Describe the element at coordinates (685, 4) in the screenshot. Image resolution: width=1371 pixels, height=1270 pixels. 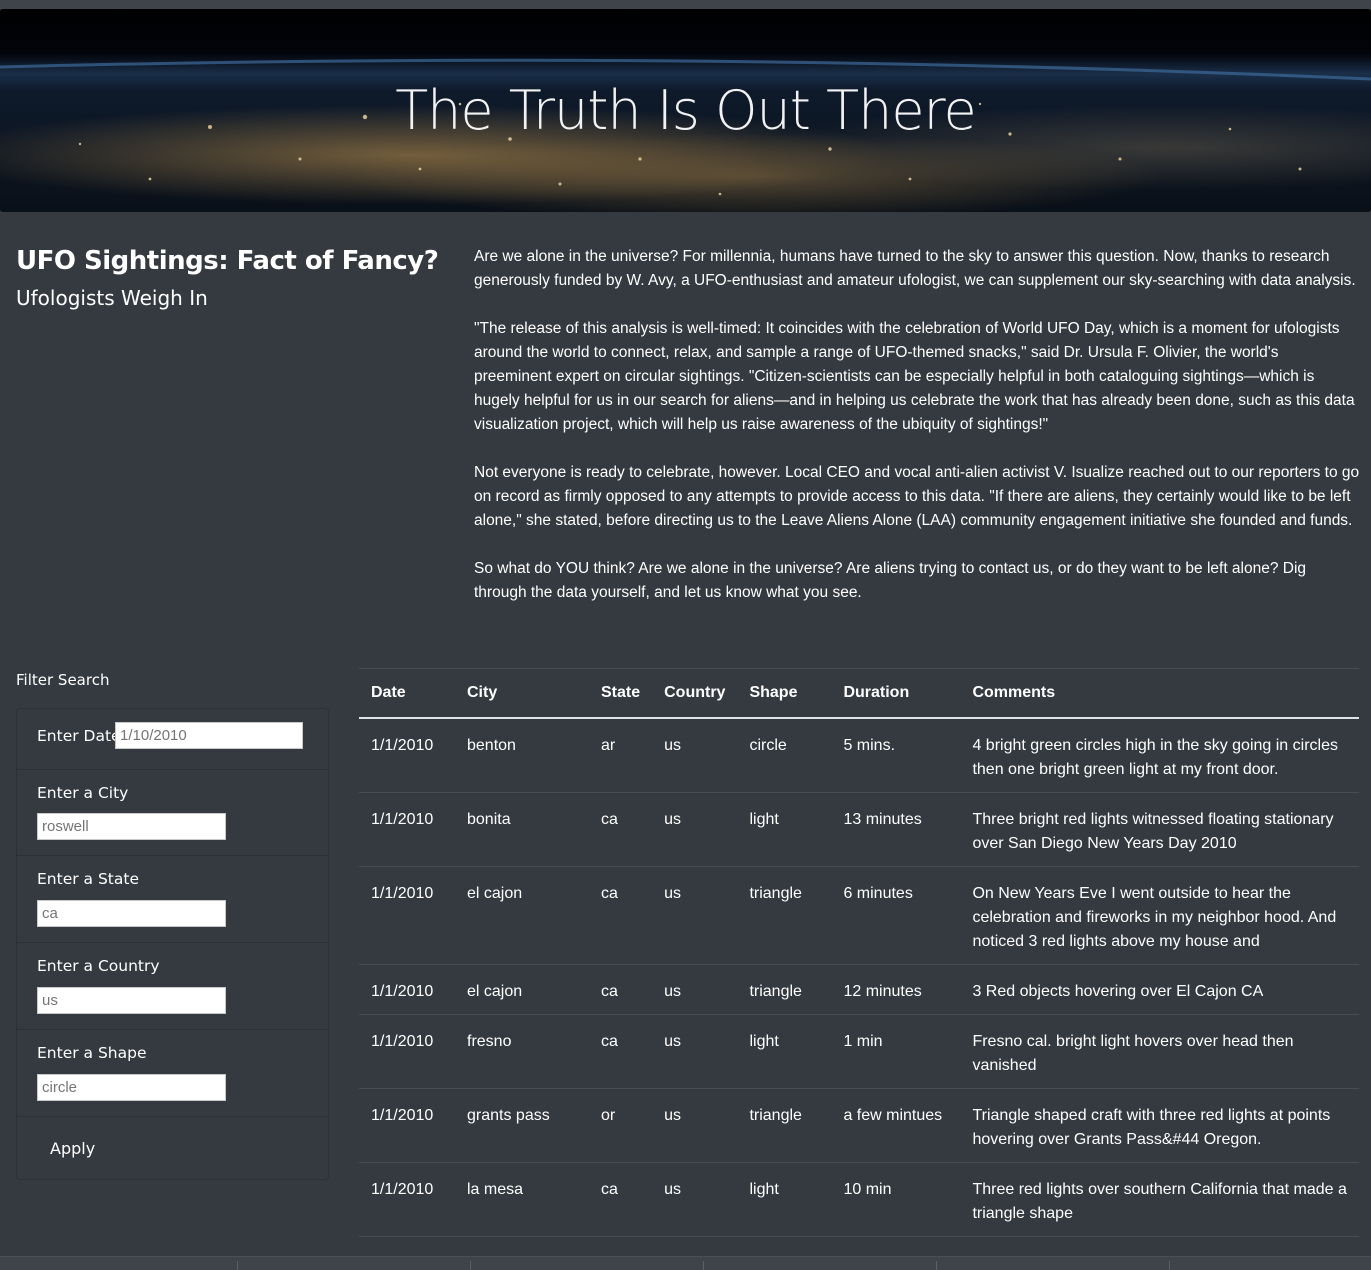
I see `top-strip` at that location.